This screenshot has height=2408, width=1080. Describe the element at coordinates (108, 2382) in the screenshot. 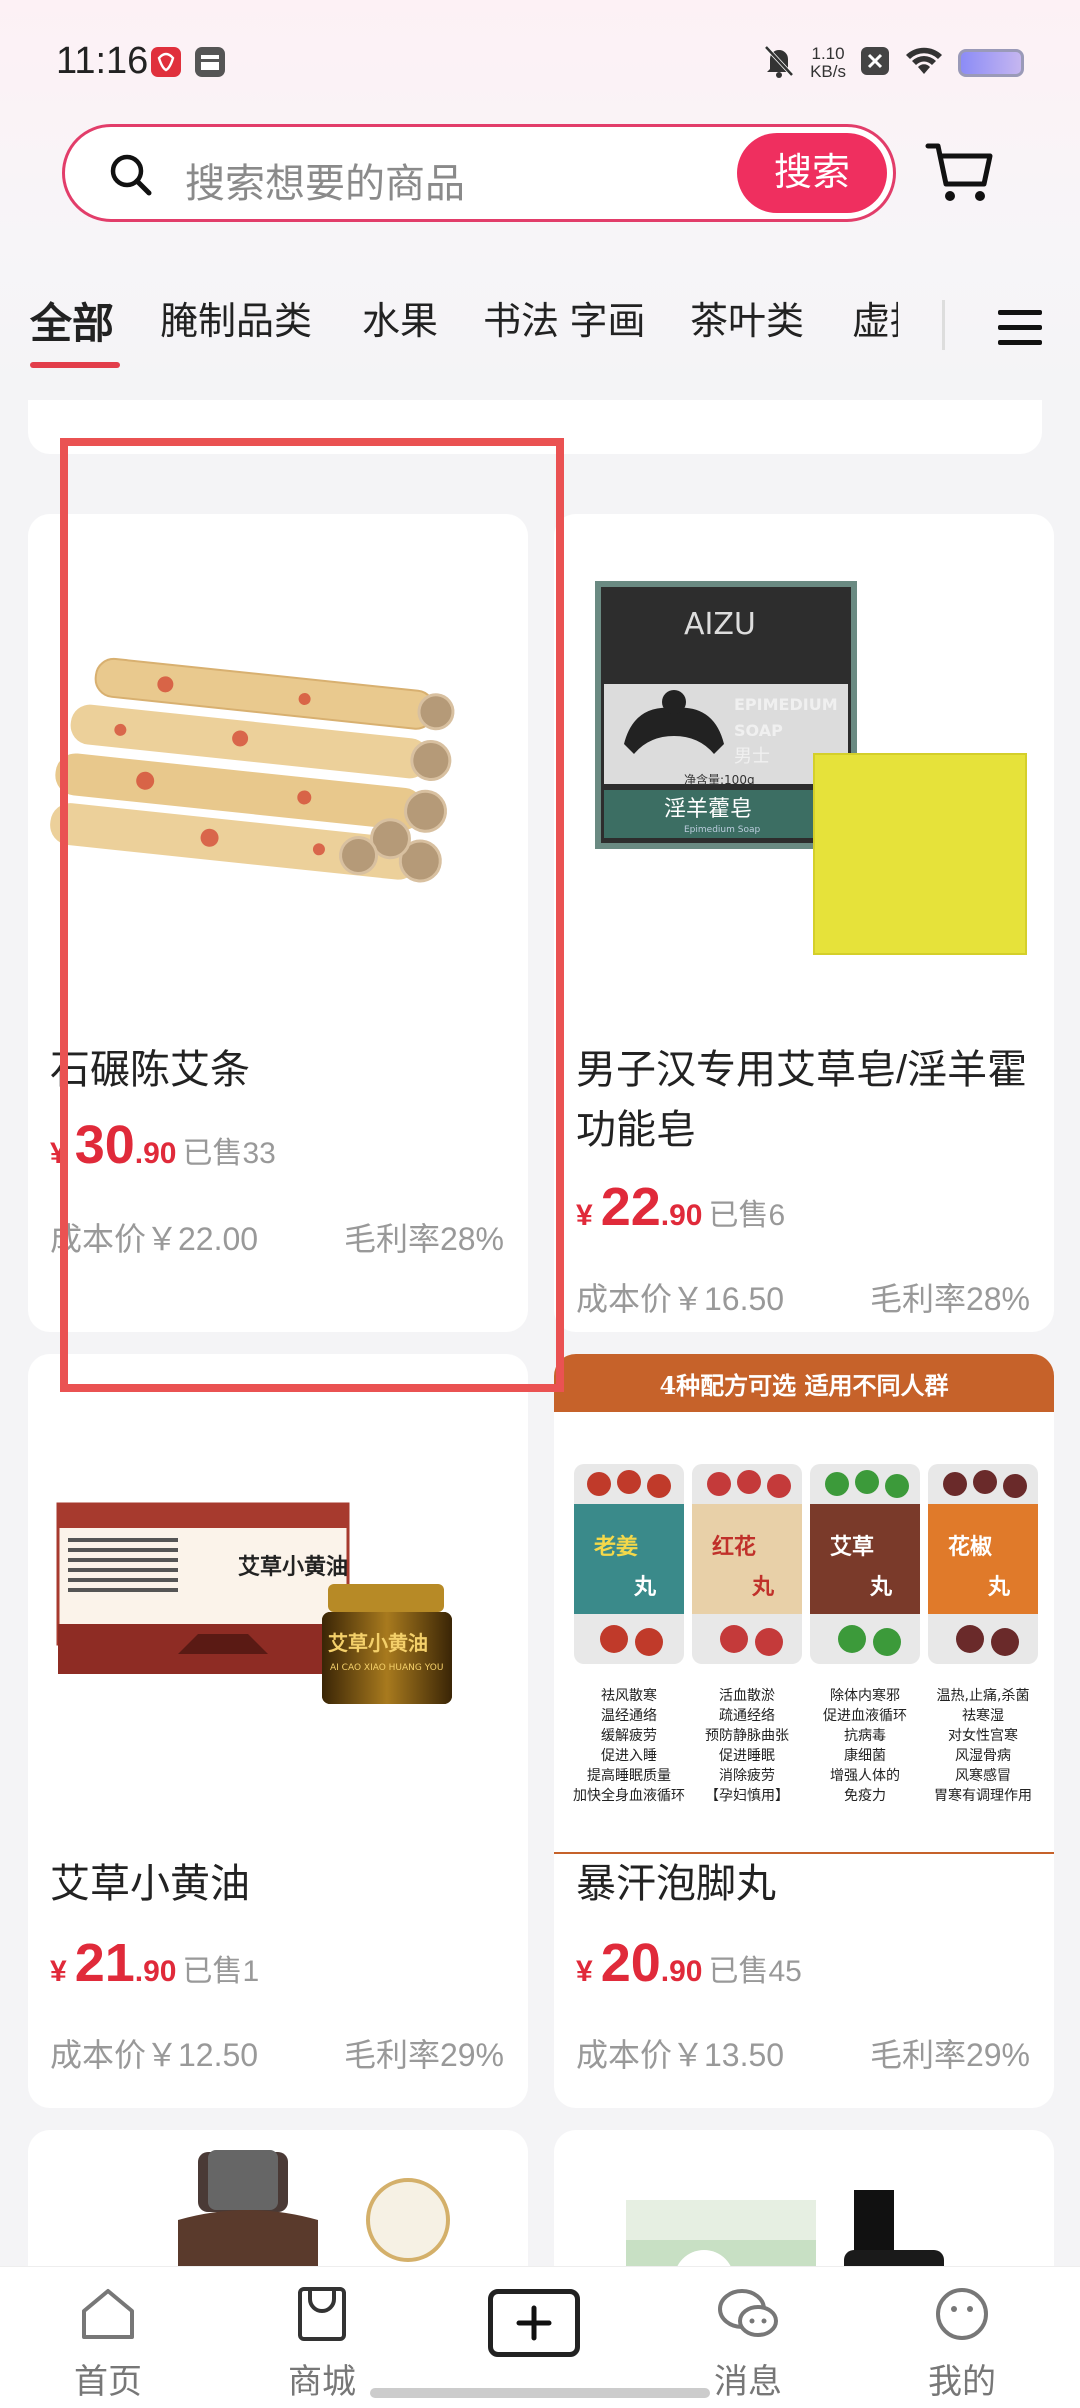

I see `nav-label: 首页` at that location.